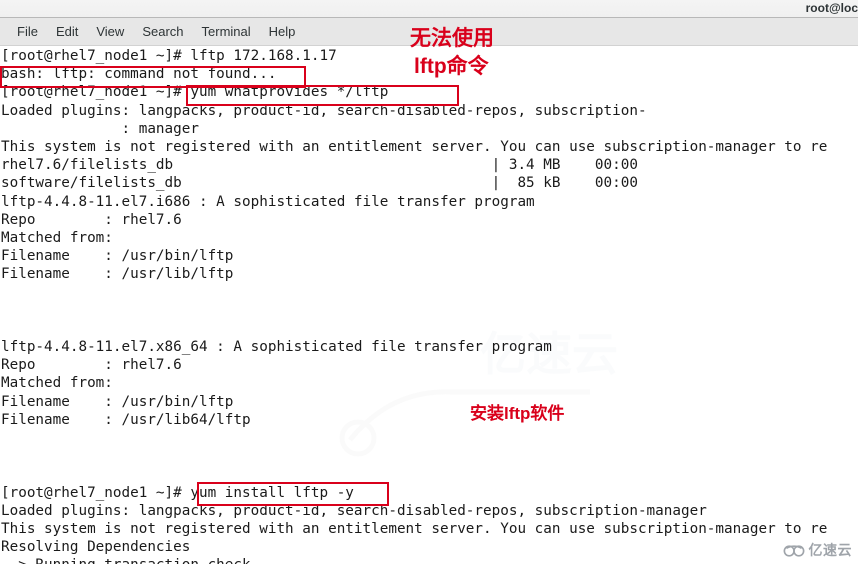 This screenshot has height=564, width=858. Describe the element at coordinates (162, 31) in the screenshot. I see `menu-item-search: Search` at that location.